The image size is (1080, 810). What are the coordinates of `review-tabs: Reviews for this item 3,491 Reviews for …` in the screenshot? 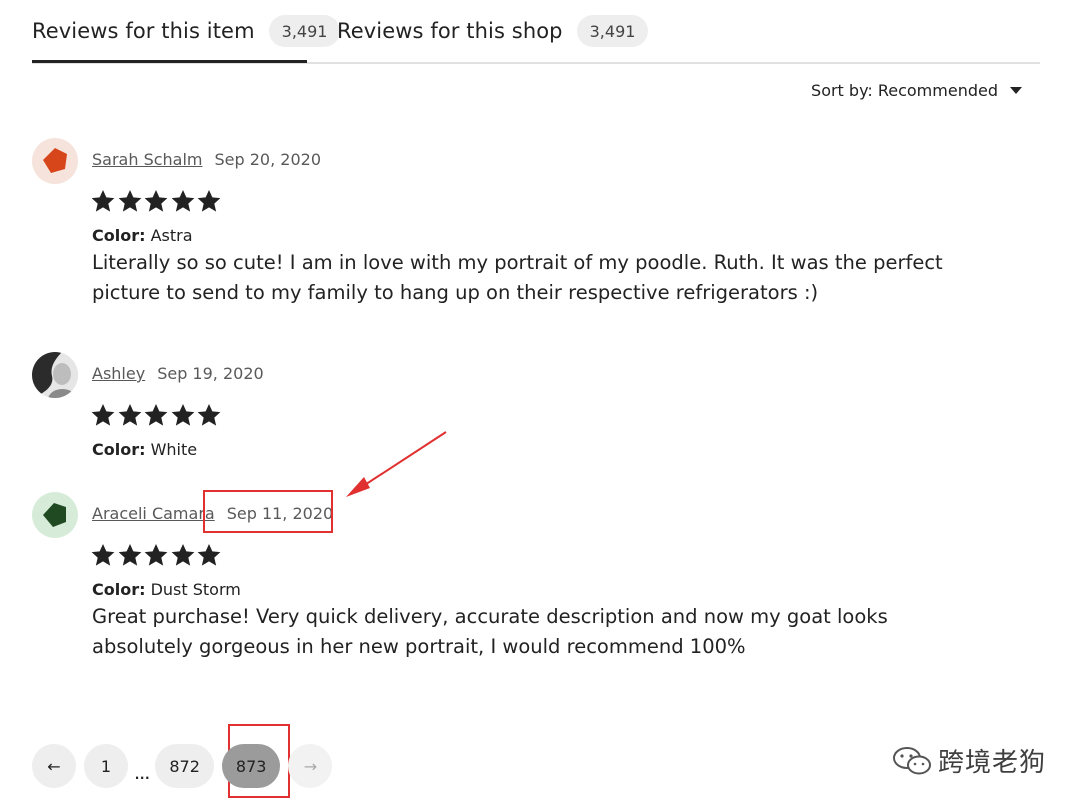 It's located at (536, 32).